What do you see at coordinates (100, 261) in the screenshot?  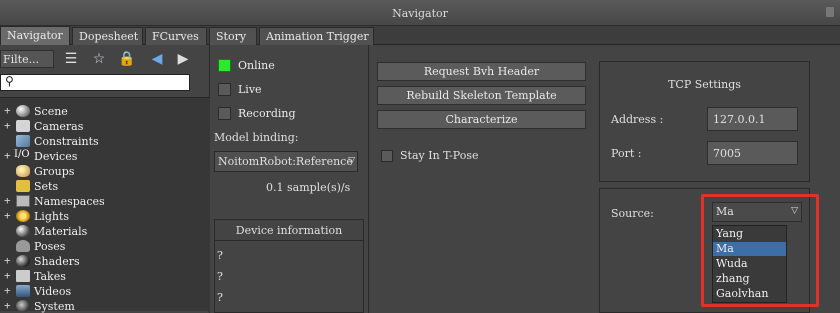 I see `tree-item-shaders: + Shaders` at bounding box center [100, 261].